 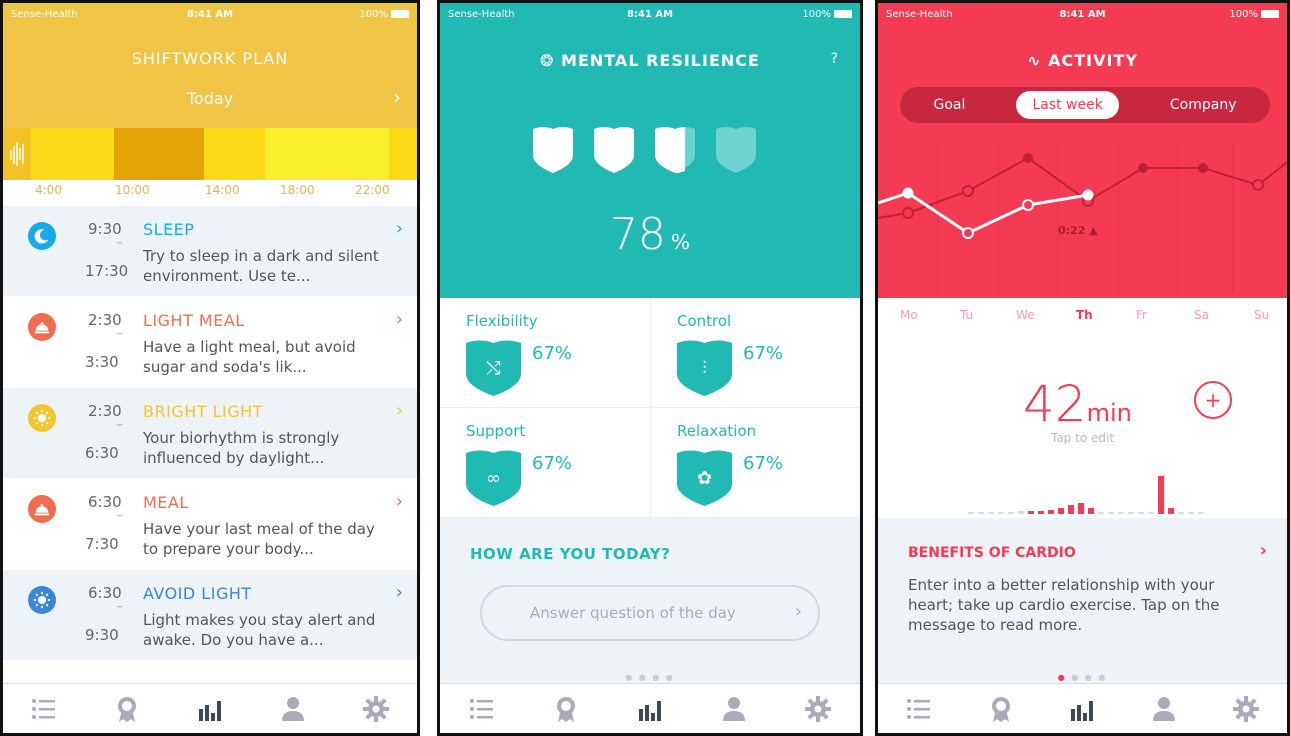 What do you see at coordinates (834, 59) in the screenshot?
I see `help-button: ?` at bounding box center [834, 59].